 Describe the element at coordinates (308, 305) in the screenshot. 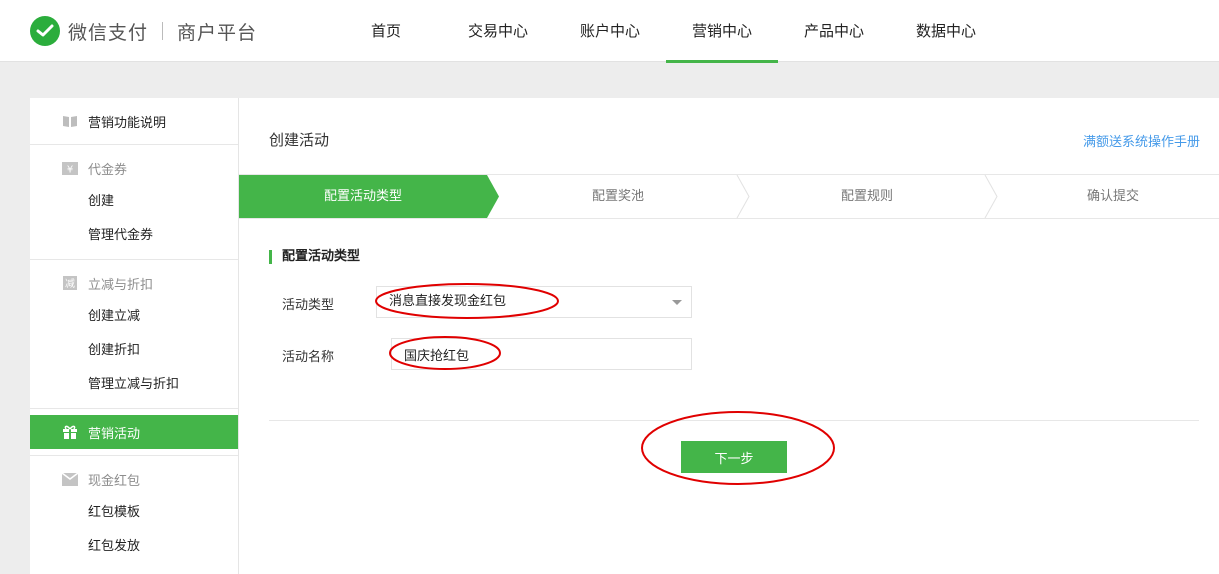

I see `activity-type-label: 活动类型` at that location.